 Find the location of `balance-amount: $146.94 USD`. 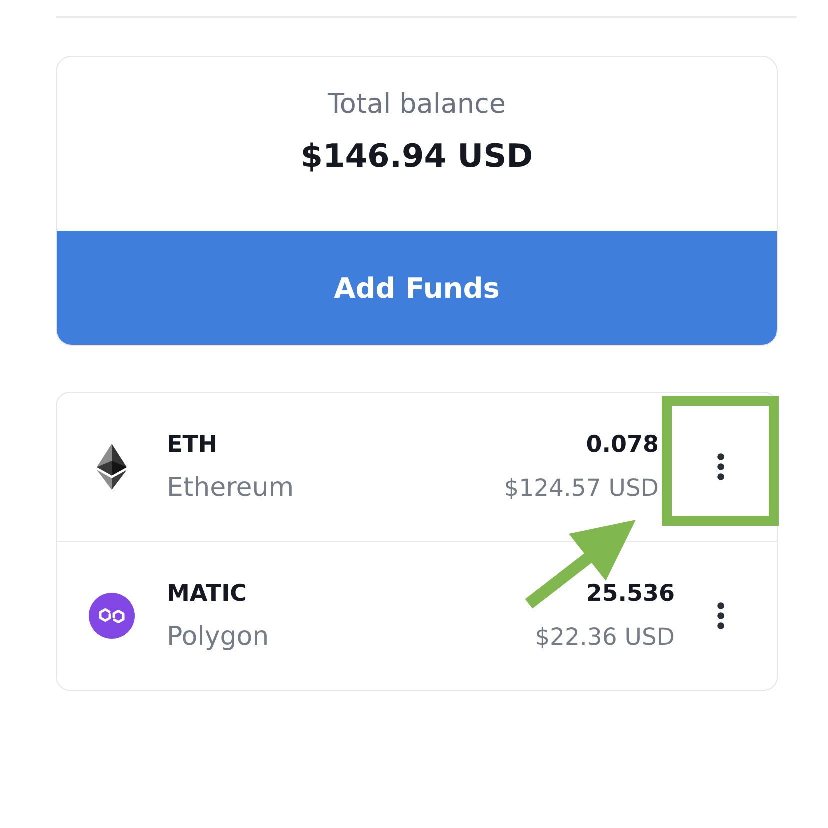

balance-amount: $146.94 USD is located at coordinates (417, 156).